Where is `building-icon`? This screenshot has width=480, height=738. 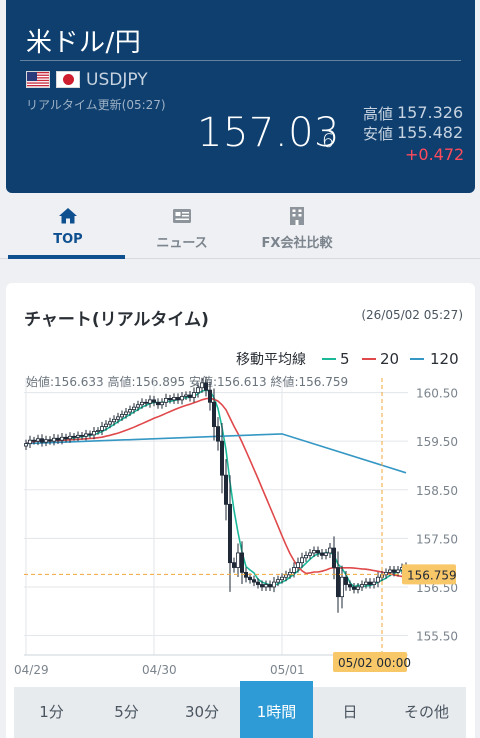
building-icon is located at coordinates (297, 216).